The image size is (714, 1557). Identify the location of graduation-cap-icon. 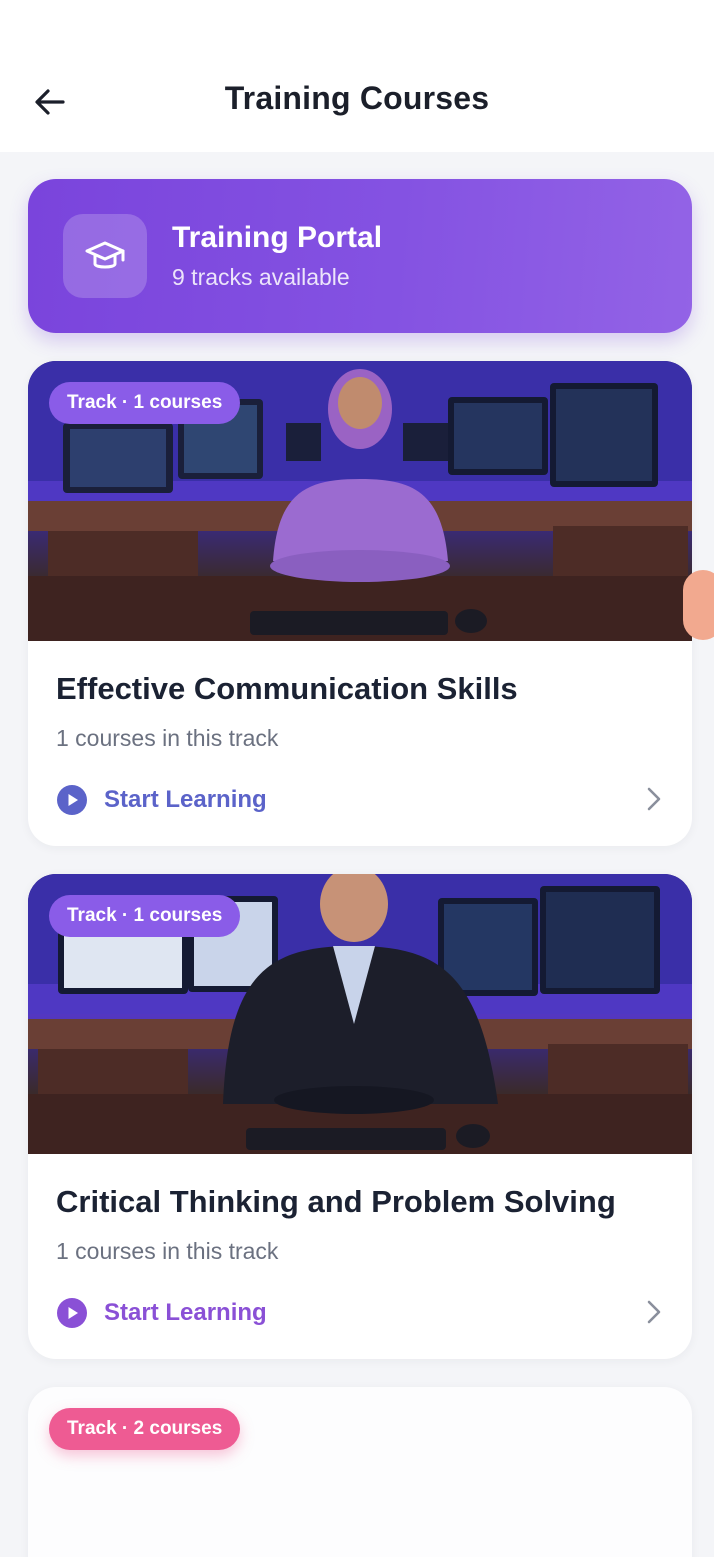
(105, 255).